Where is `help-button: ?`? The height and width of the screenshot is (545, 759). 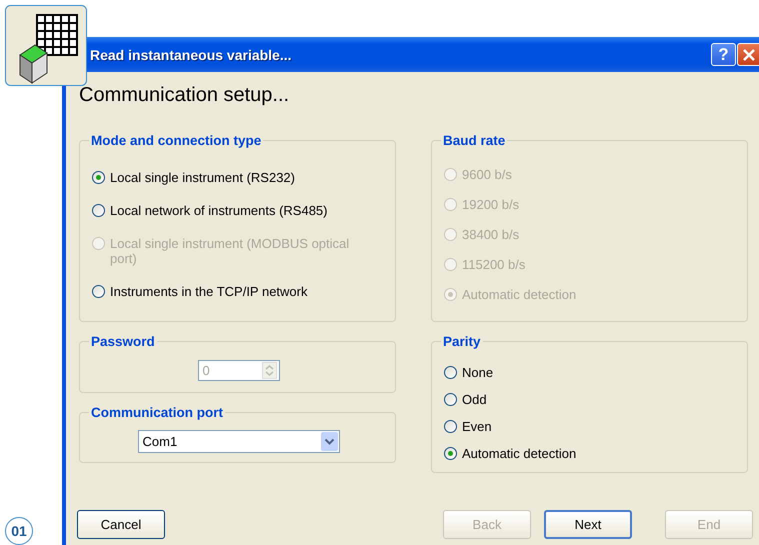
help-button: ? is located at coordinates (723, 54).